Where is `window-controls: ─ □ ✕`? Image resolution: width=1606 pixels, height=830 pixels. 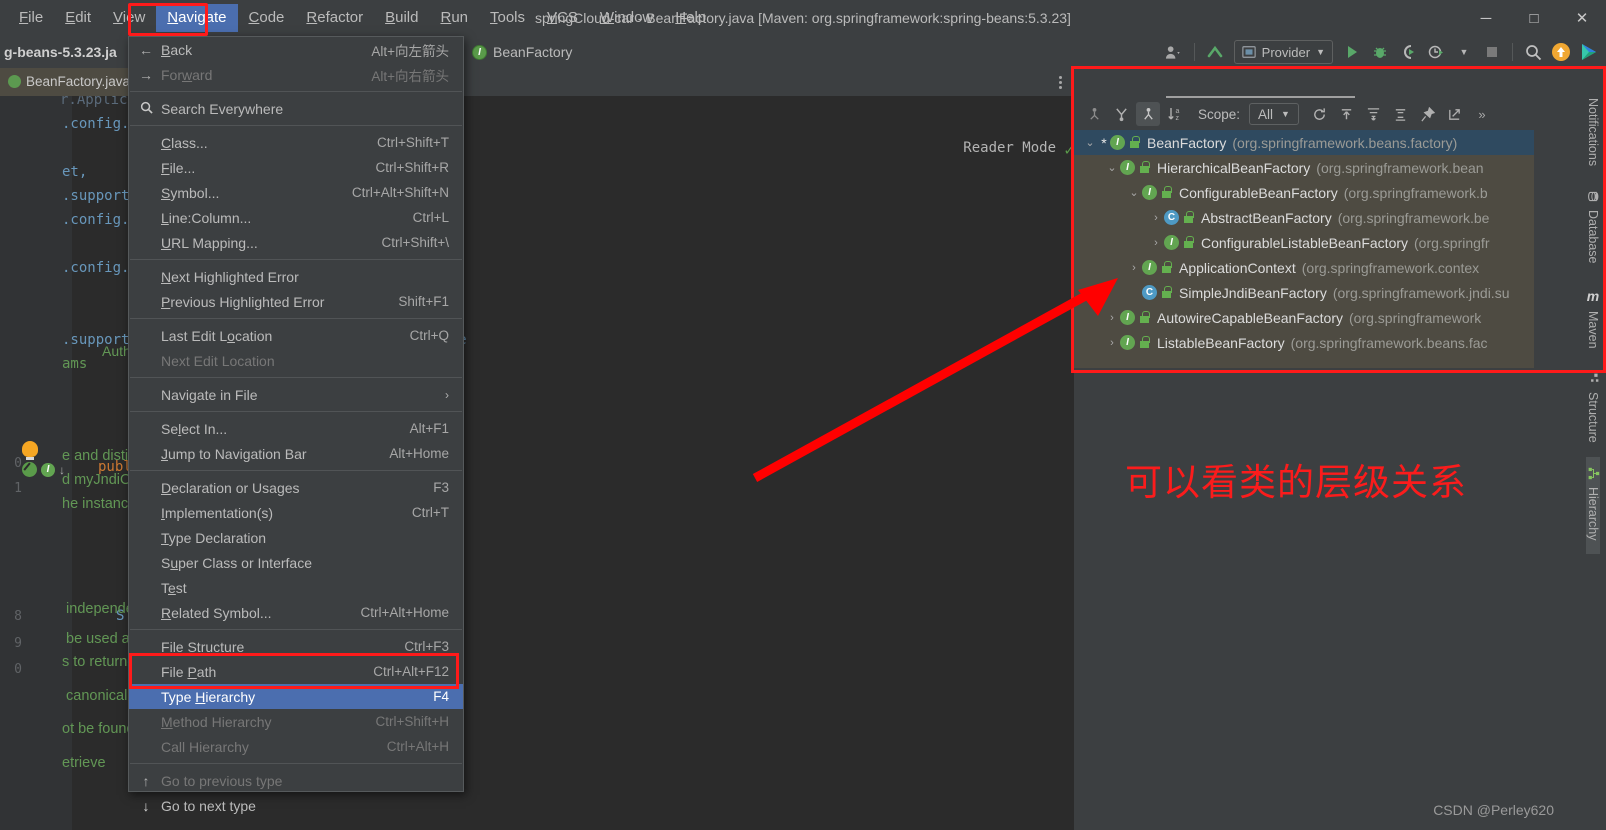
window-controls: ─ □ ✕ is located at coordinates (1534, 18).